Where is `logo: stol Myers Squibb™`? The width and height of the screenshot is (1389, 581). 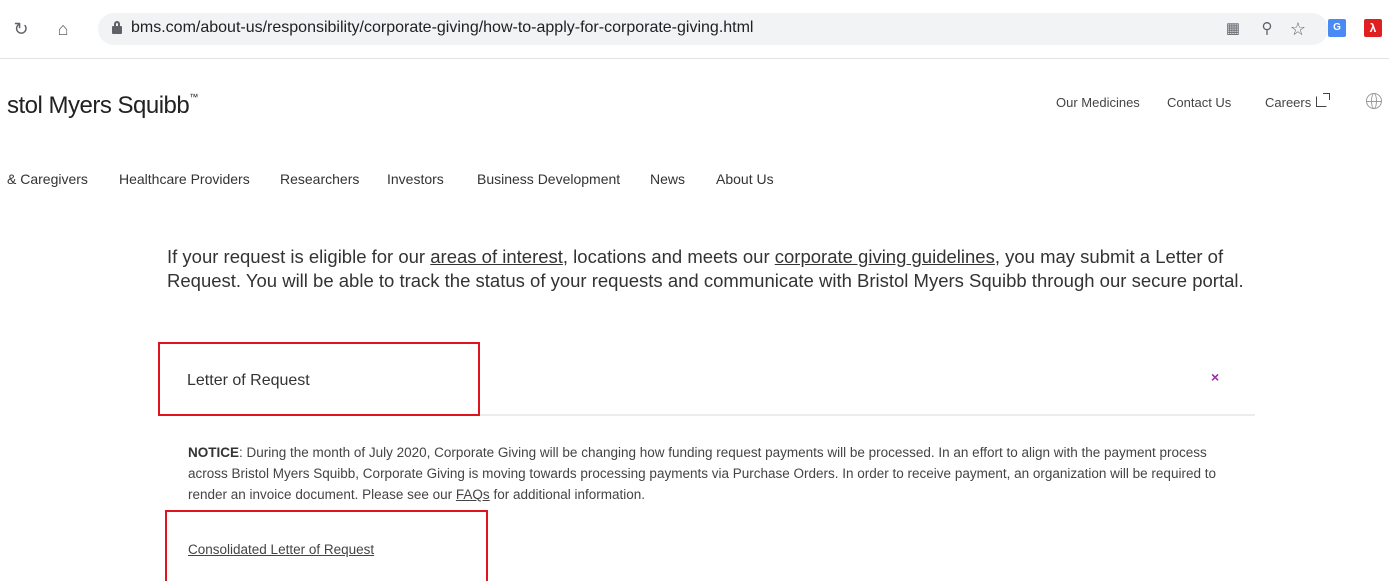 logo: stol Myers Squibb™ is located at coordinates (102, 106).